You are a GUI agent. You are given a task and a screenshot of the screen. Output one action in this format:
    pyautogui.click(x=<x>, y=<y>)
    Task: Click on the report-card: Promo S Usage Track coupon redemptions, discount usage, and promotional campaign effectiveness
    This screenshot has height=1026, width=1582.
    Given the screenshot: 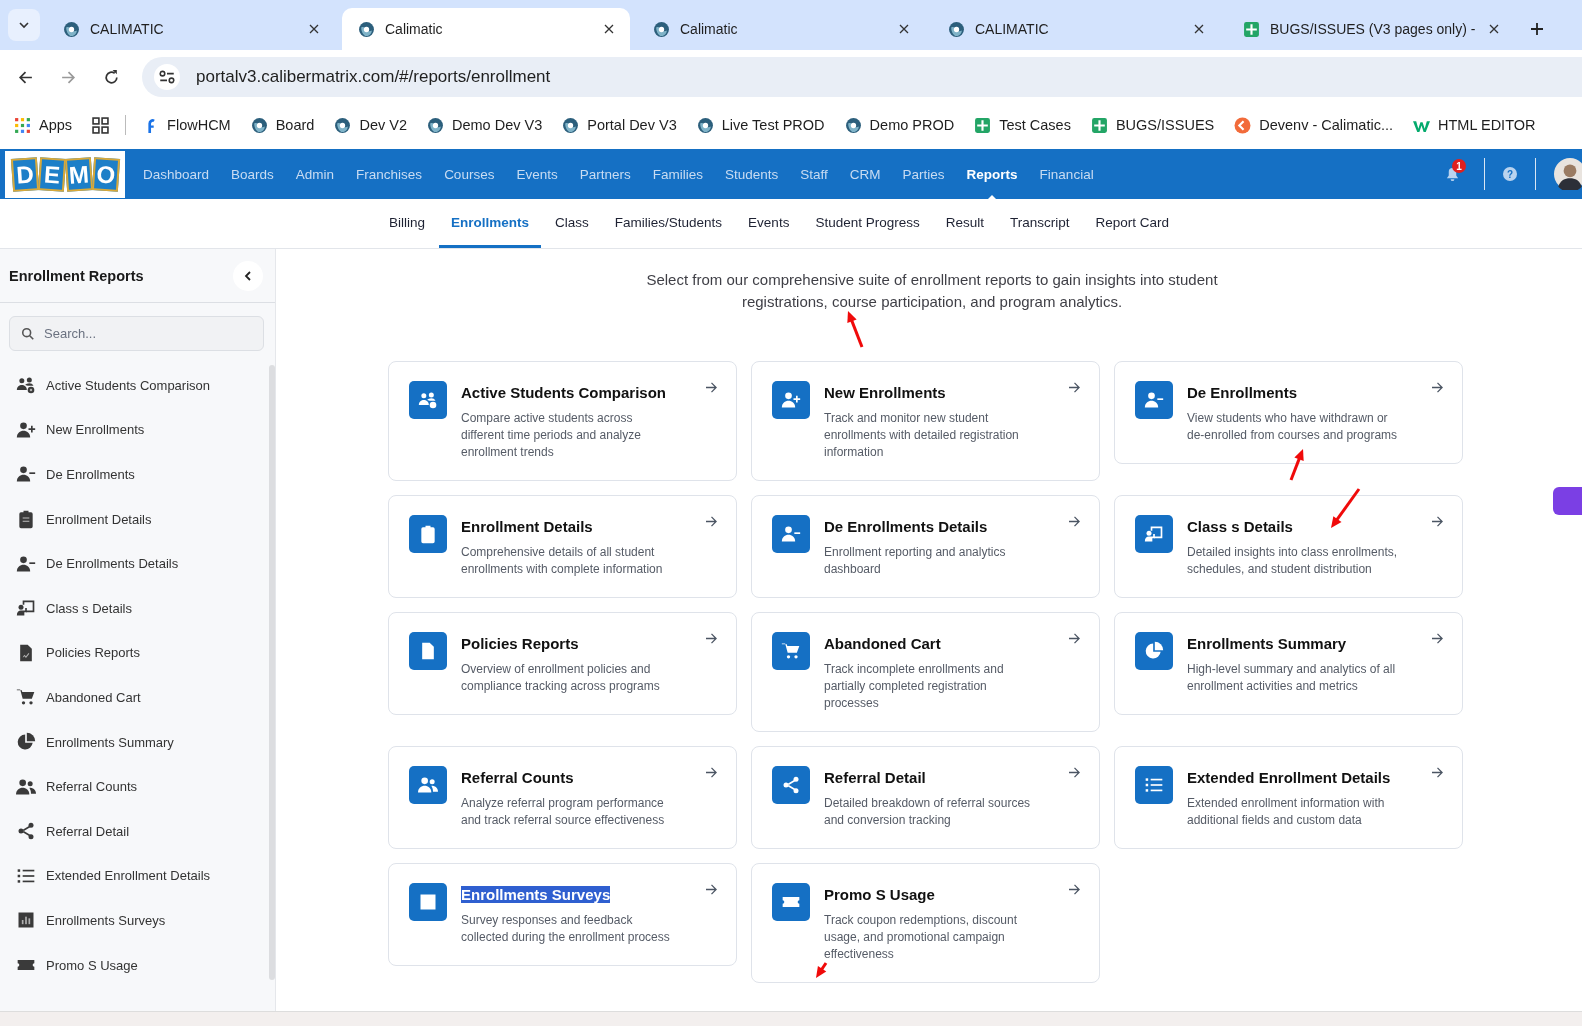 What is the action you would take?
    pyautogui.click(x=925, y=923)
    